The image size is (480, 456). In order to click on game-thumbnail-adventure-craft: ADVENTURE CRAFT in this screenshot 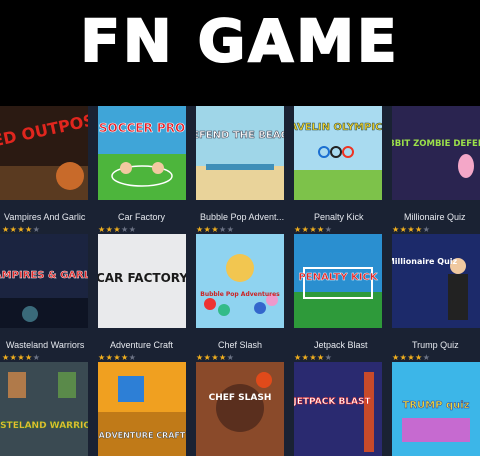, I will do `click(142, 409)`.